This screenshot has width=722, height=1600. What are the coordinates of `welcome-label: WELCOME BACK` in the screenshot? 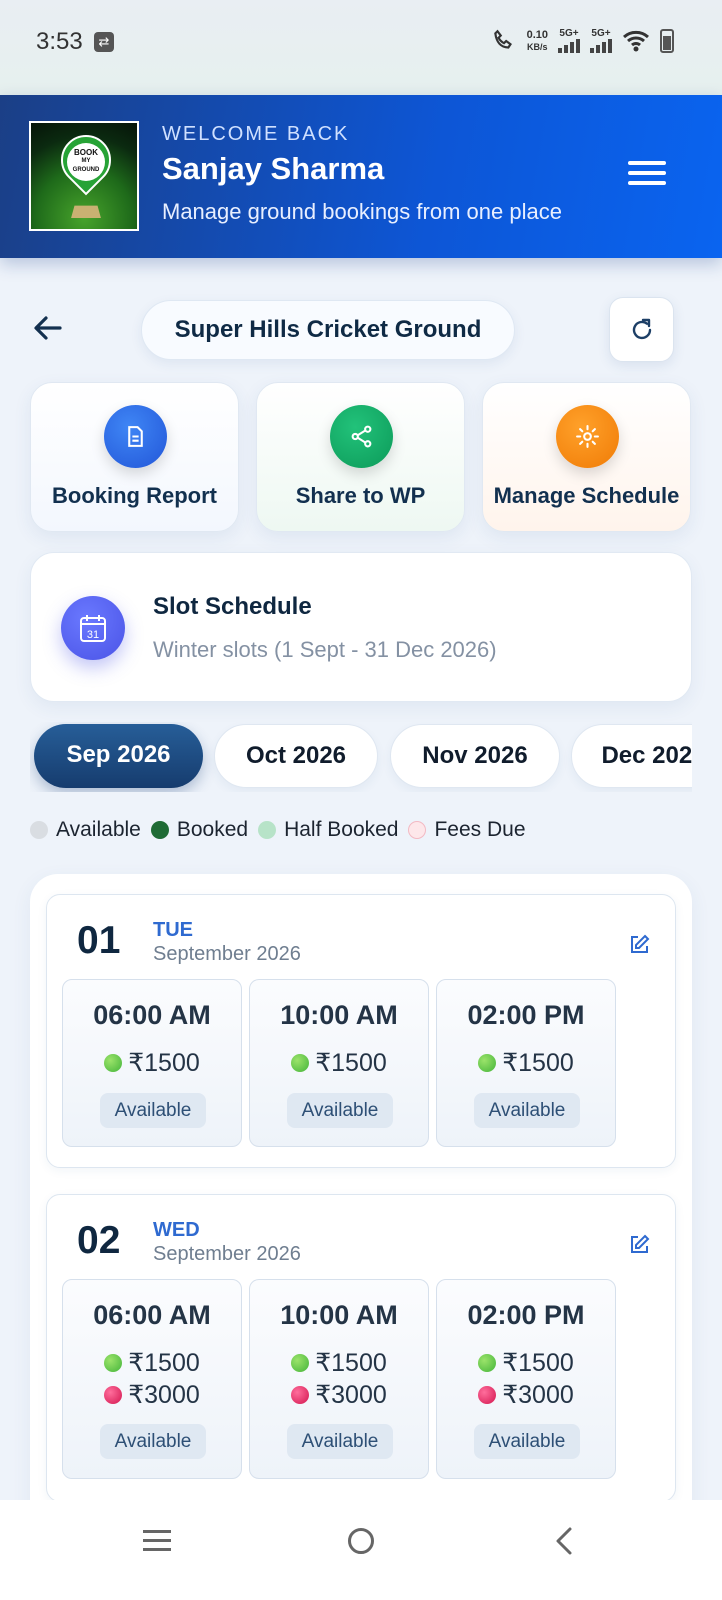 It's located at (256, 134).